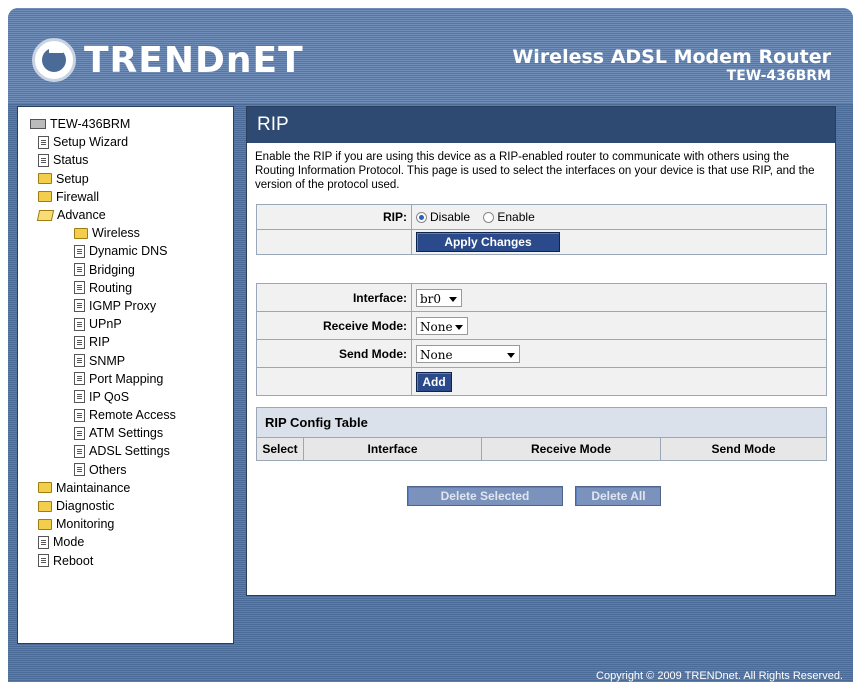  What do you see at coordinates (125, 561) in the screenshot?
I see `sidebar-item: Reboot` at bounding box center [125, 561].